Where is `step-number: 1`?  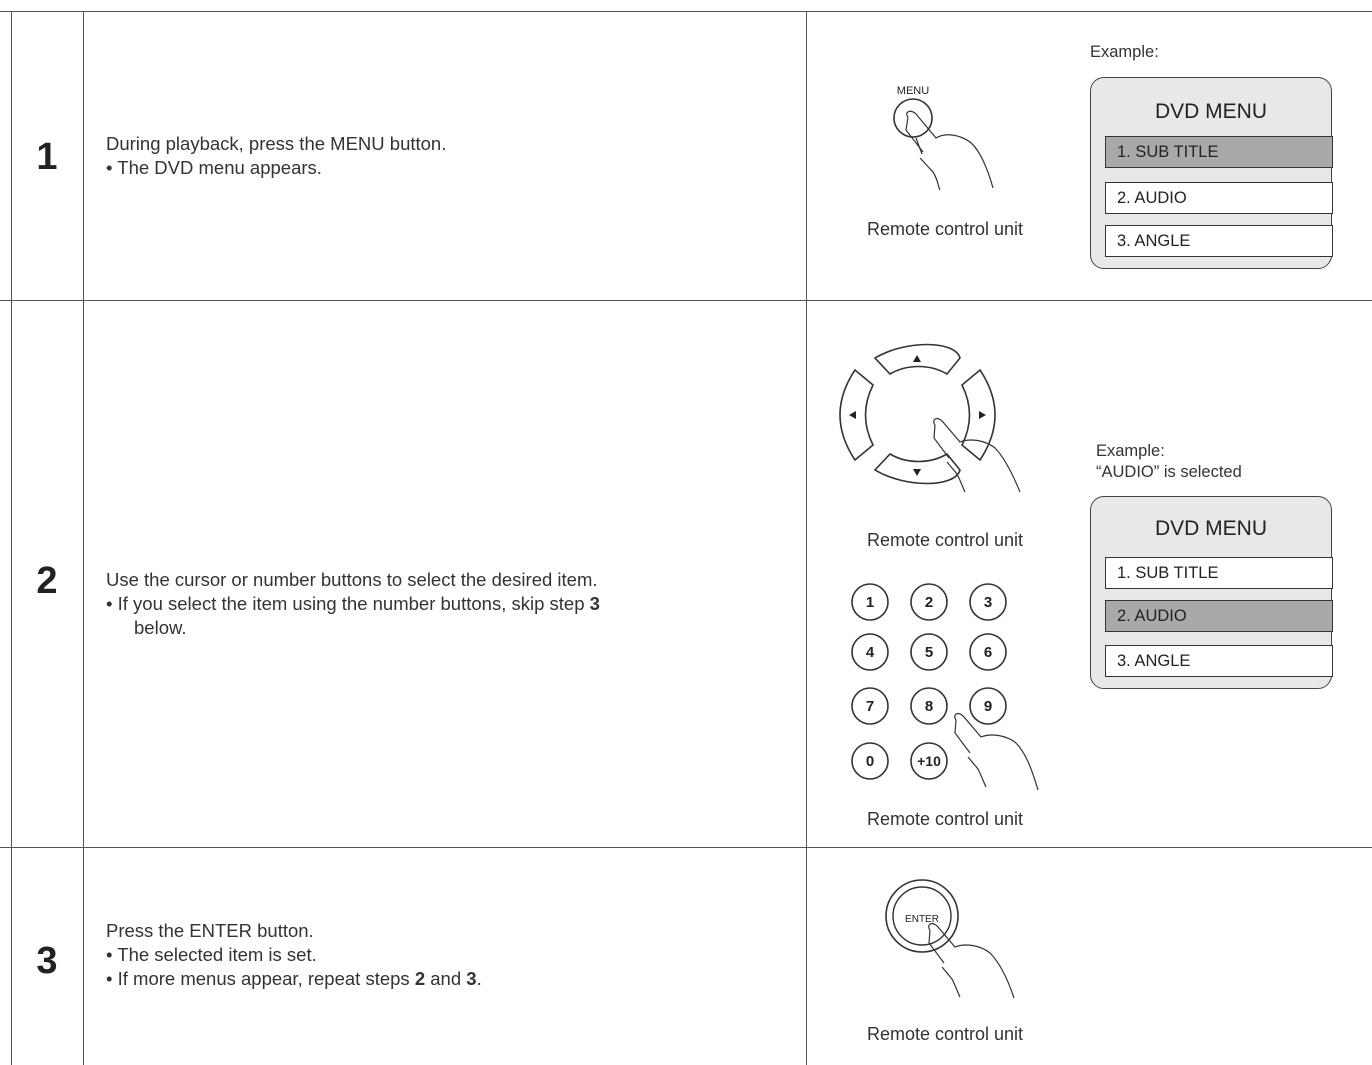
step-number: 1 is located at coordinates (47, 157).